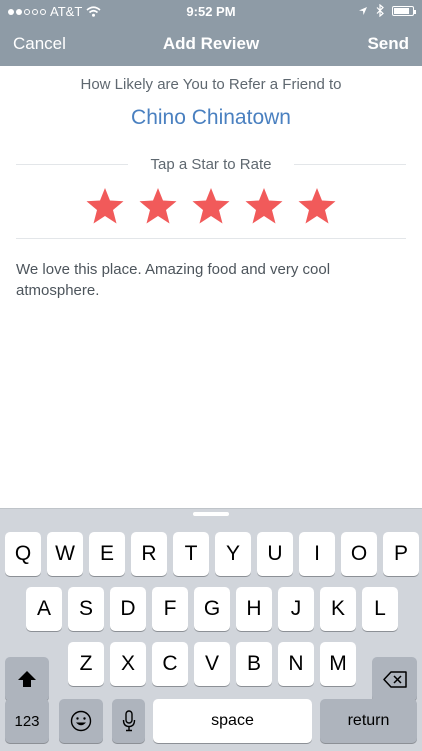 The image size is (422, 751). Describe the element at coordinates (128, 609) in the screenshot. I see `key-d: D` at that location.